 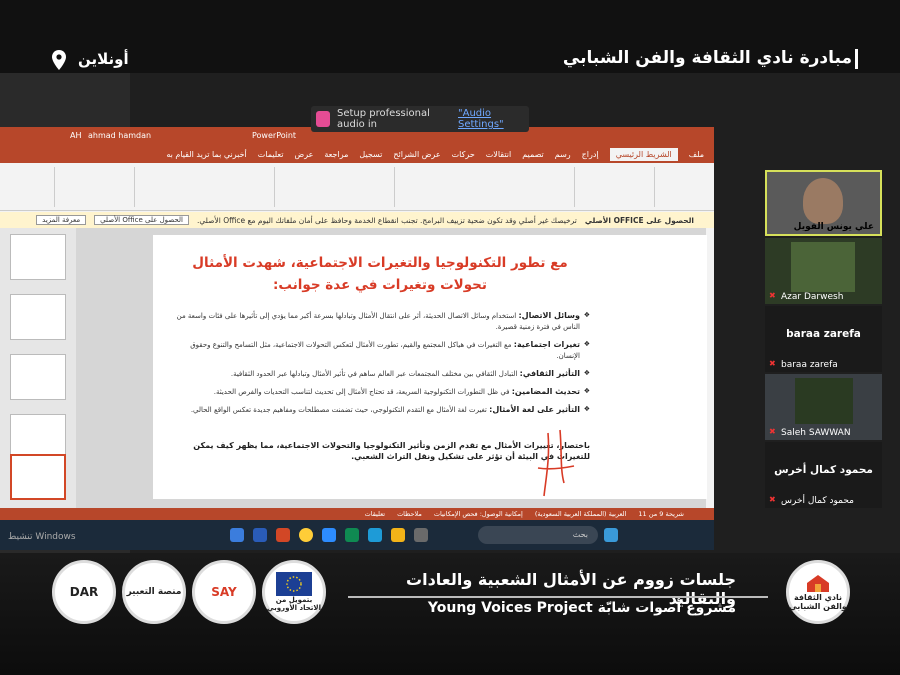 I want to click on ribbon-toolbar, so click(x=357, y=187).